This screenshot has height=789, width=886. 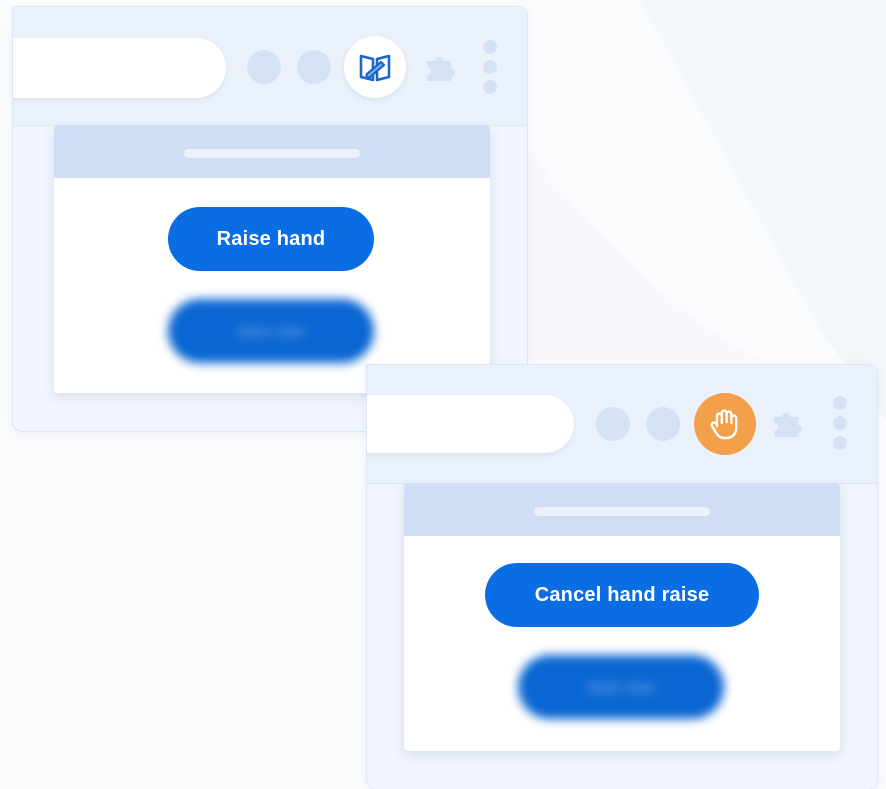 I want to click on extension-button, so click(x=375, y=67).